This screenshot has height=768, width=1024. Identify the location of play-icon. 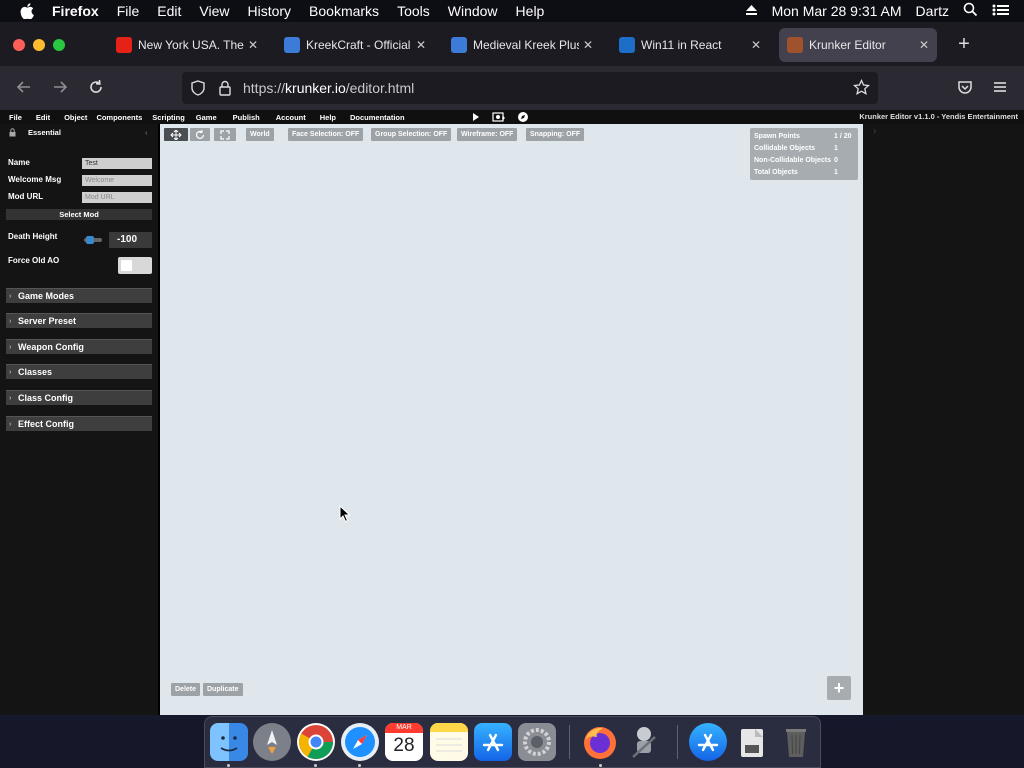
(476, 118).